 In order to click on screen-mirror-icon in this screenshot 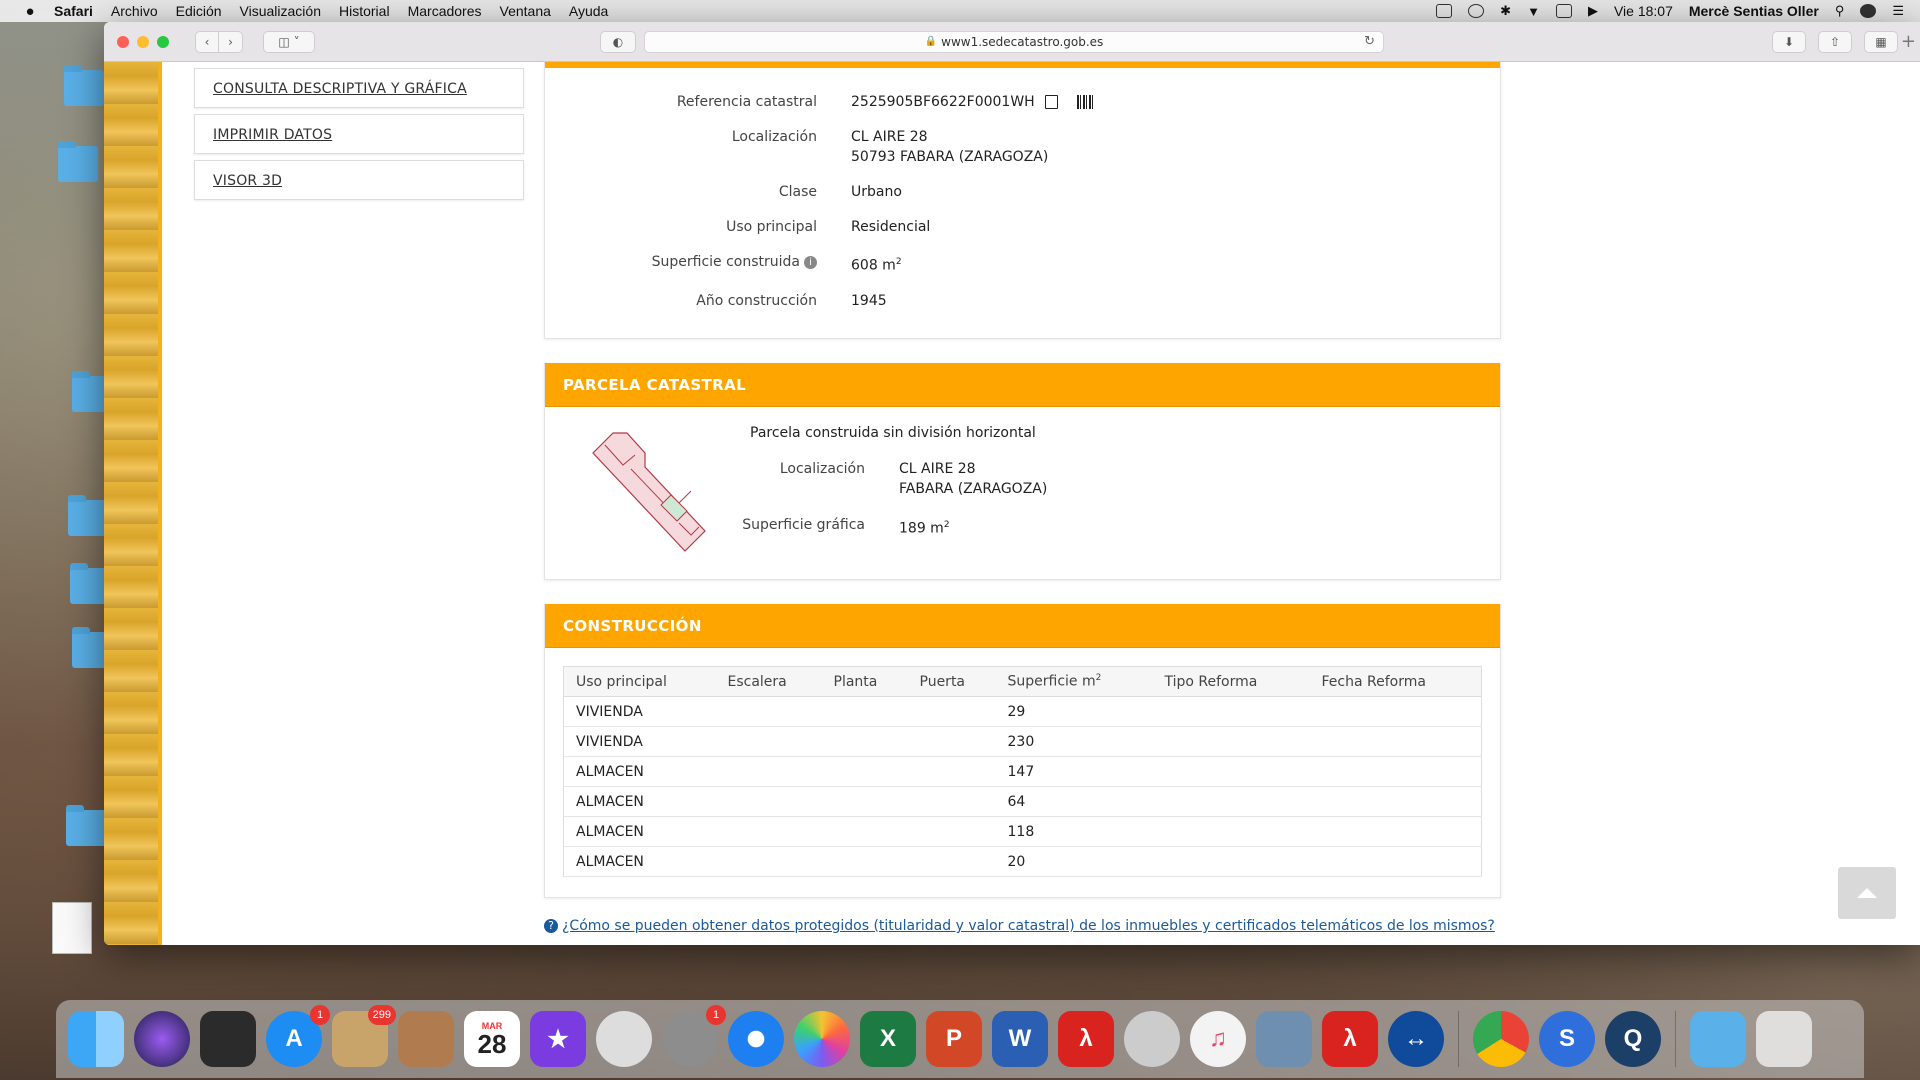, I will do `click(1444, 11)`.